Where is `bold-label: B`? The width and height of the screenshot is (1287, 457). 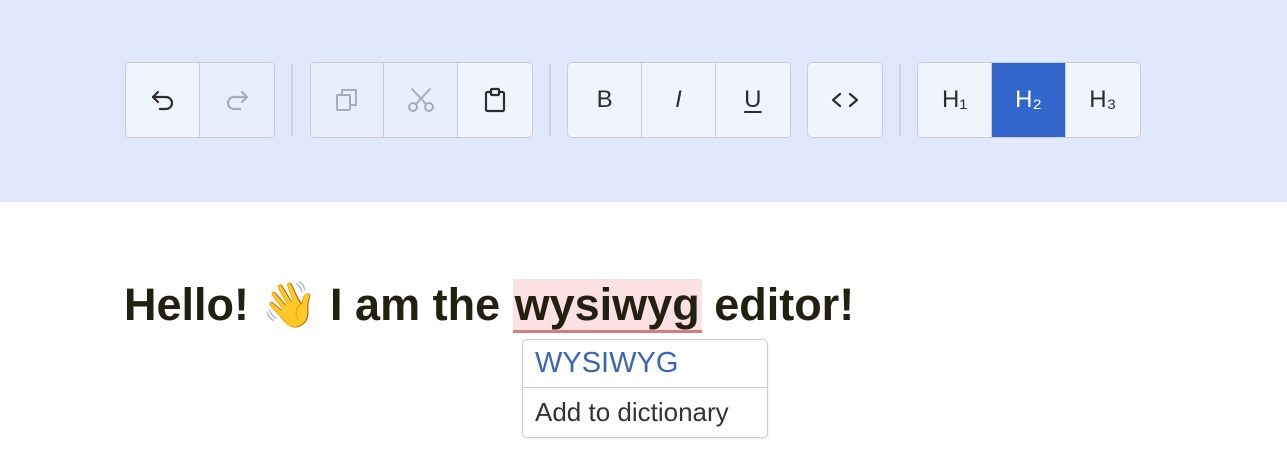 bold-label: B is located at coordinates (604, 99).